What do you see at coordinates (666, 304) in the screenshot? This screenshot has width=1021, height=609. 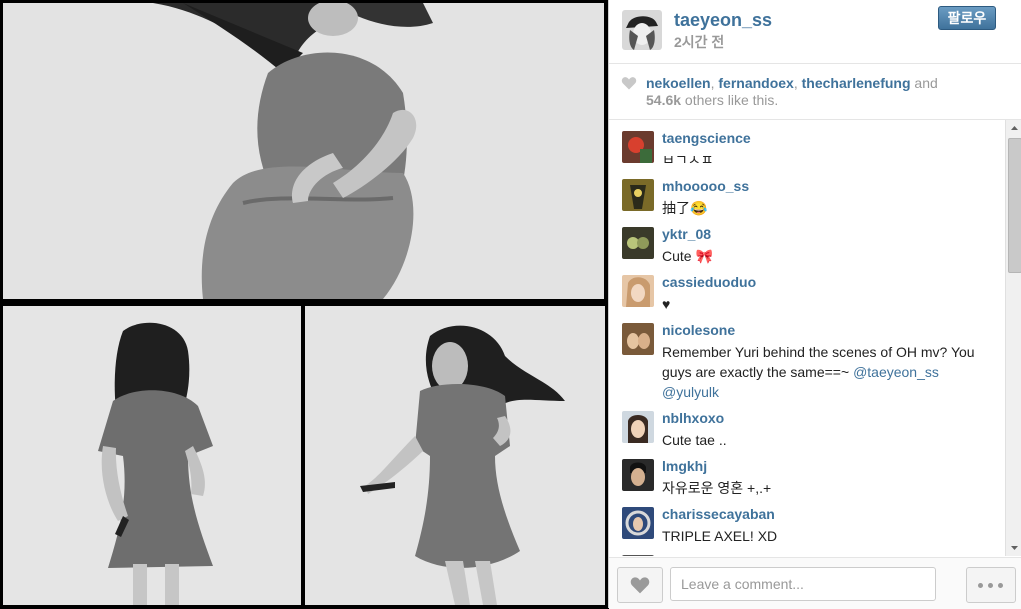 I see `comment-text: ♥` at bounding box center [666, 304].